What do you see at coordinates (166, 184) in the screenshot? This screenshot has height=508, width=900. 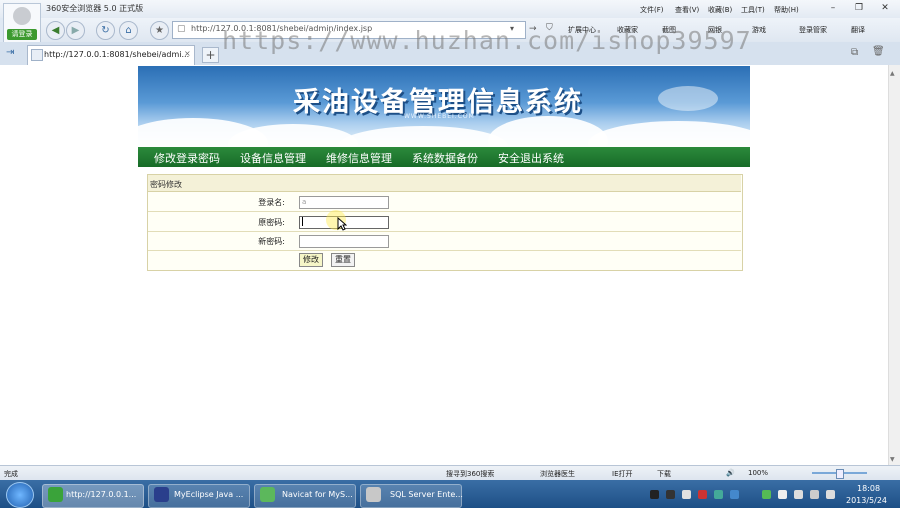 I see `panel-title: 密码修改` at bounding box center [166, 184].